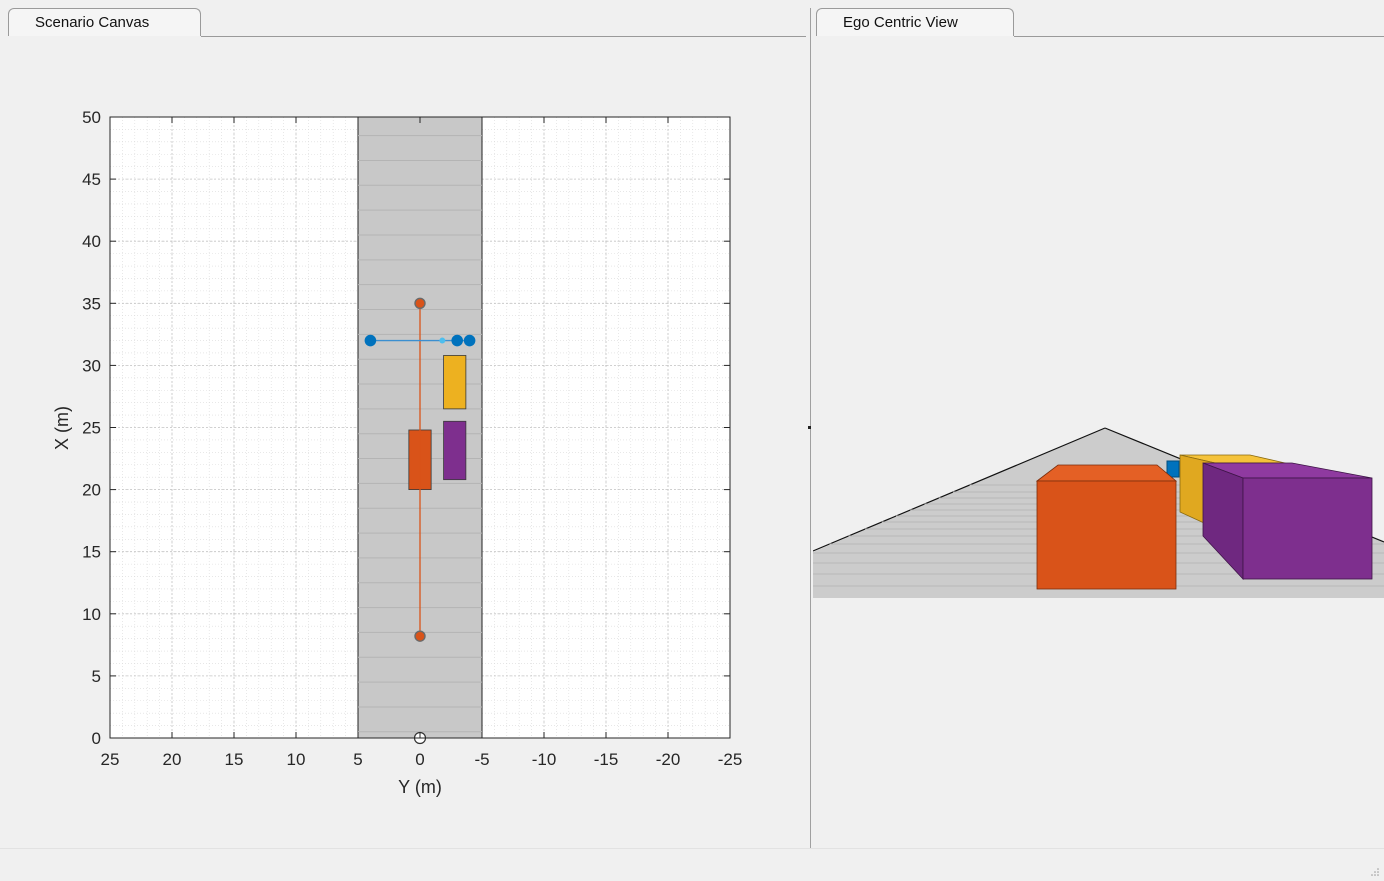  What do you see at coordinates (503, 36) in the screenshot?
I see `left-tab-baseline` at bounding box center [503, 36].